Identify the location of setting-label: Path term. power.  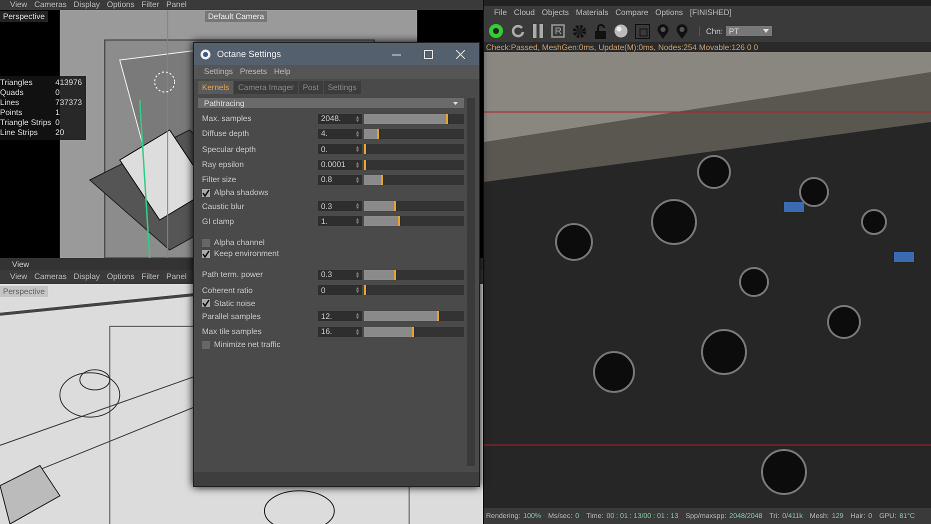
(233, 275).